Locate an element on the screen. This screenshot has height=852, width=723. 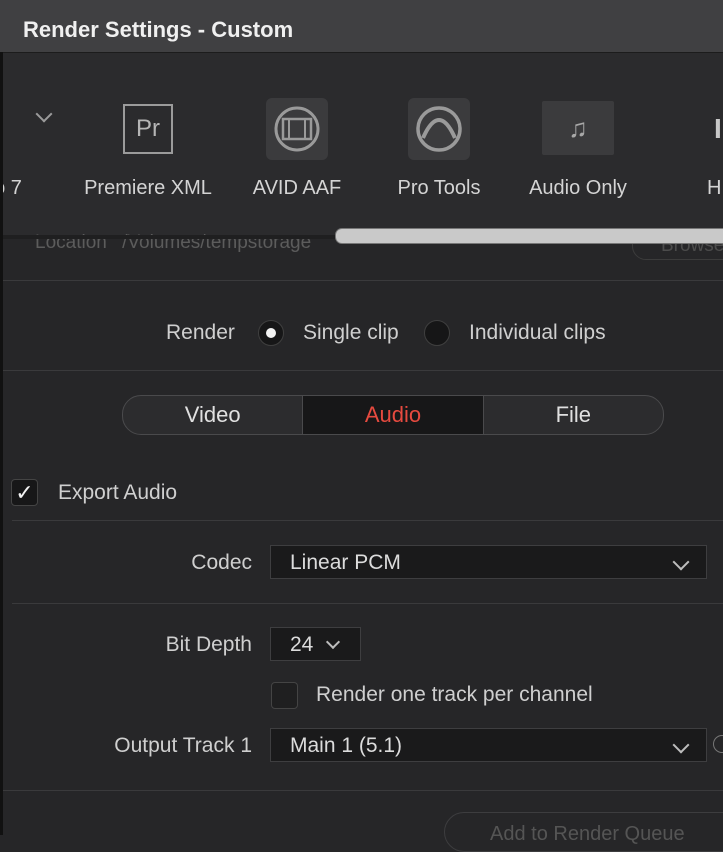
imf-icon: IM is located at coordinates (718, 128).